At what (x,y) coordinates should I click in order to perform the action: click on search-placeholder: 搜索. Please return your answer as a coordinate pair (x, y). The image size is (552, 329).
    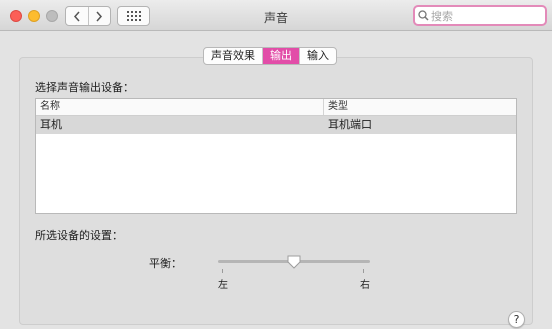
    Looking at the image, I should click on (442, 16).